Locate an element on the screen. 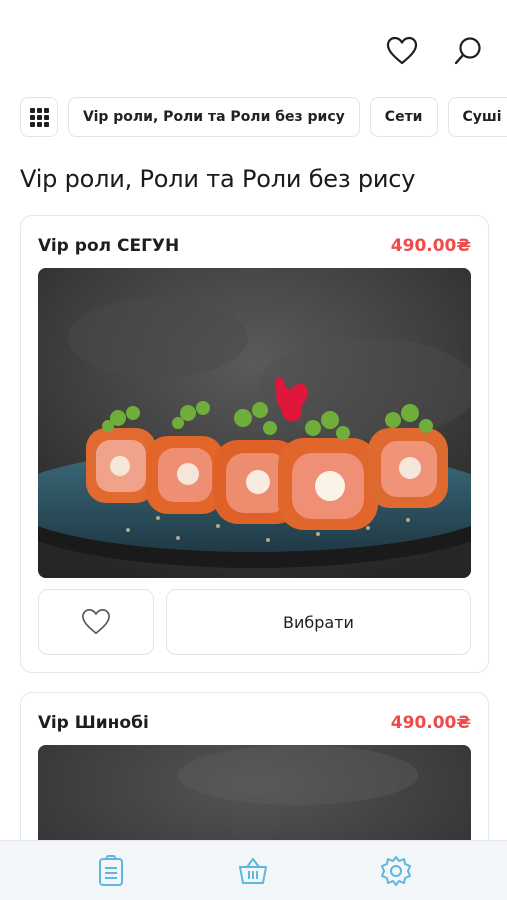  product-header: Vip Шинобі 490.00₴ is located at coordinates (254, 723).